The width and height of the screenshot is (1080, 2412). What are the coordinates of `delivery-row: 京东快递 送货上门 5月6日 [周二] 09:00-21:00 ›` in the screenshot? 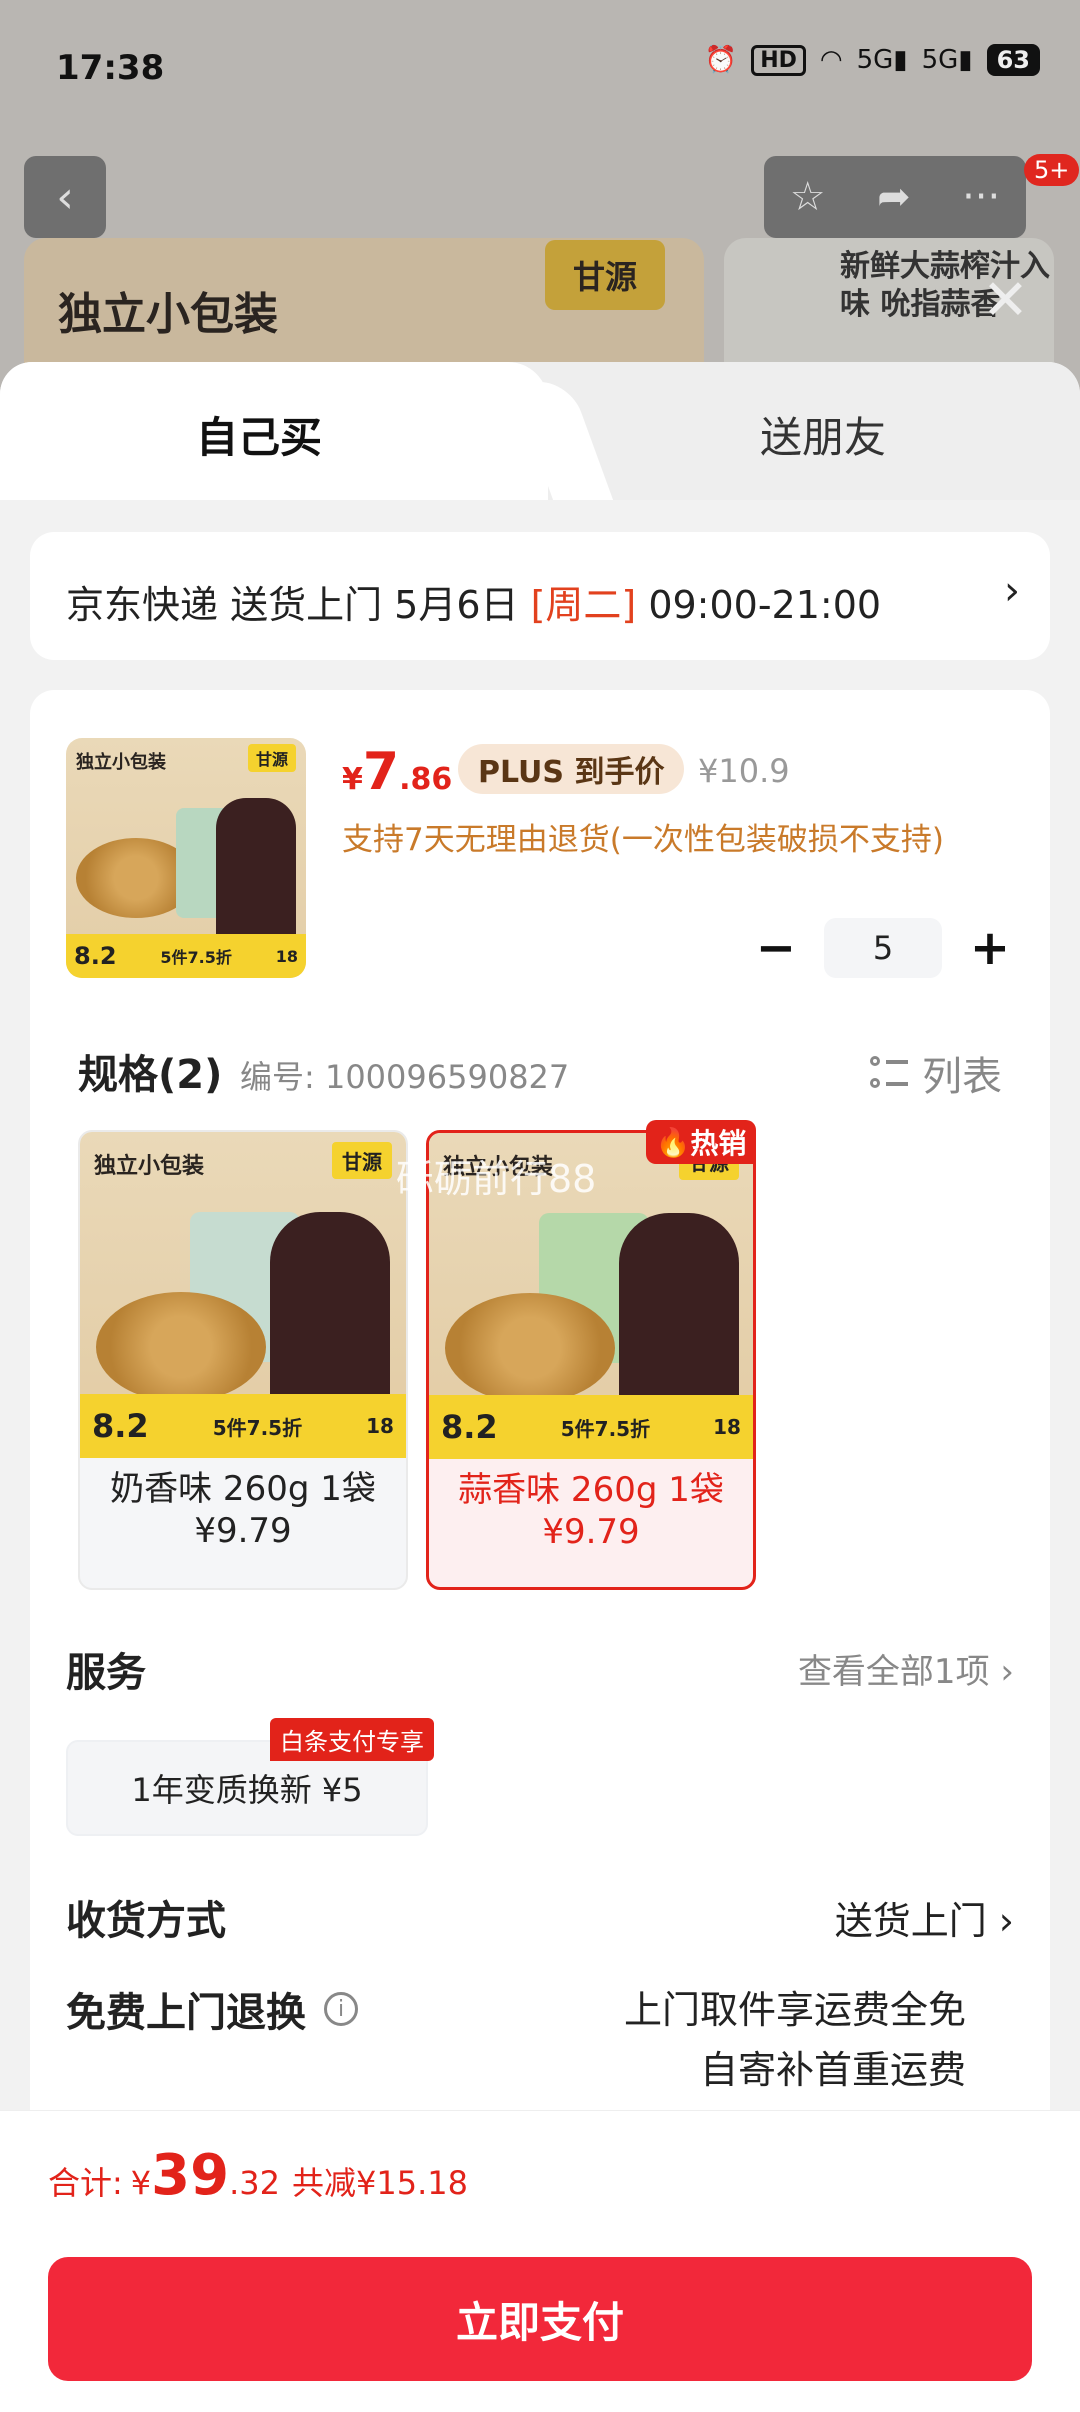 It's located at (540, 596).